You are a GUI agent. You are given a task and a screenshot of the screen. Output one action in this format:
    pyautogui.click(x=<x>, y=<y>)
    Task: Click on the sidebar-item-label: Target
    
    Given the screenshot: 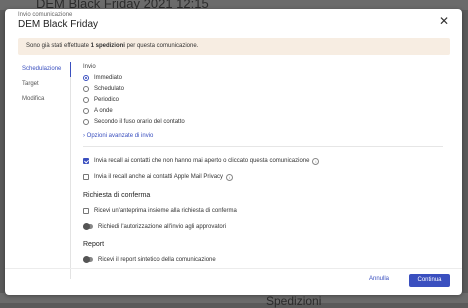 What is the action you would take?
    pyautogui.click(x=30, y=84)
    